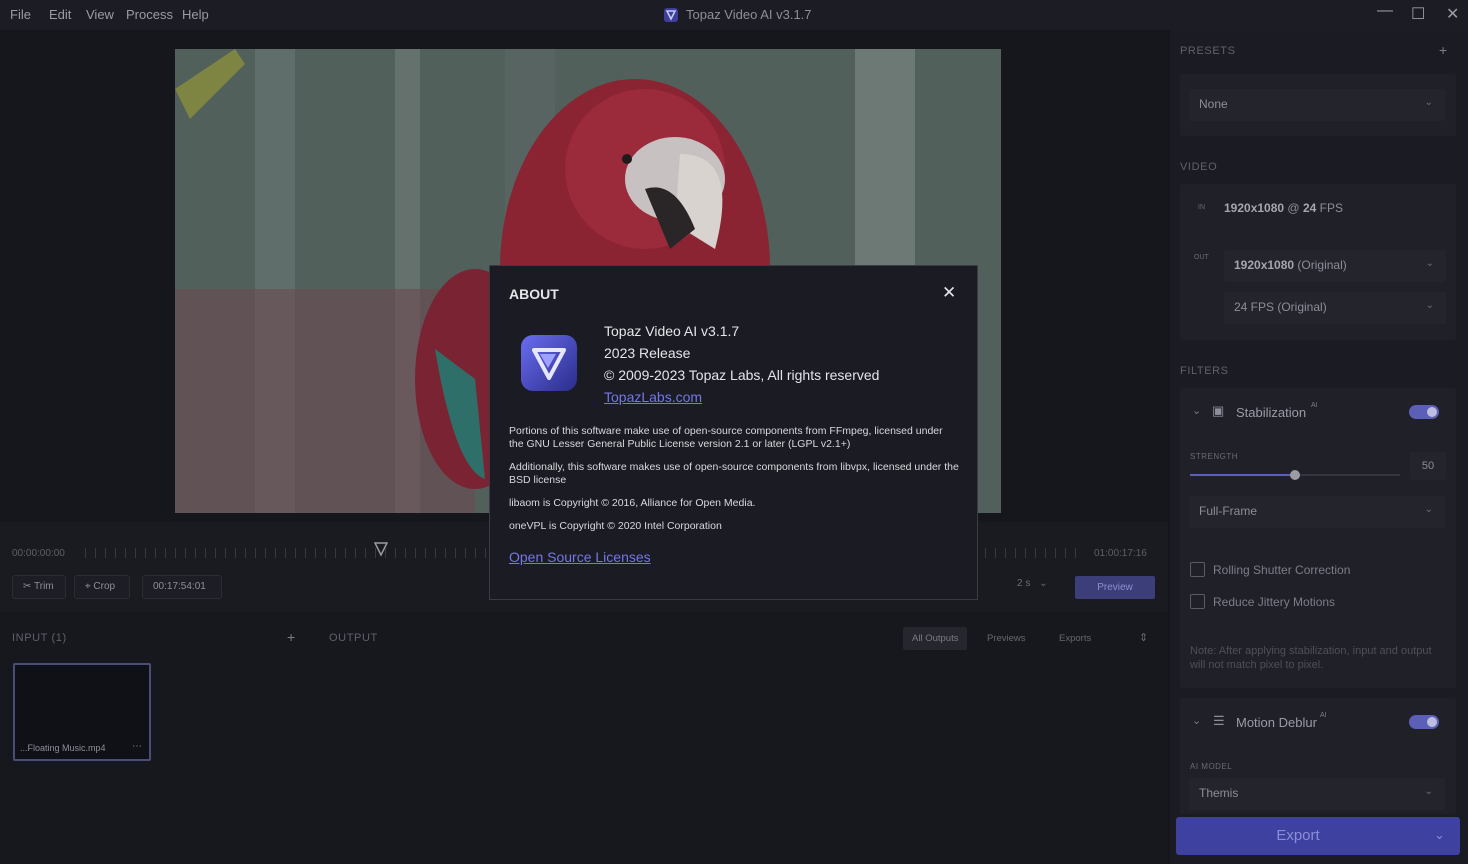  I want to click on timeline-end-time: 01:00:17:16, so click(1120, 553).